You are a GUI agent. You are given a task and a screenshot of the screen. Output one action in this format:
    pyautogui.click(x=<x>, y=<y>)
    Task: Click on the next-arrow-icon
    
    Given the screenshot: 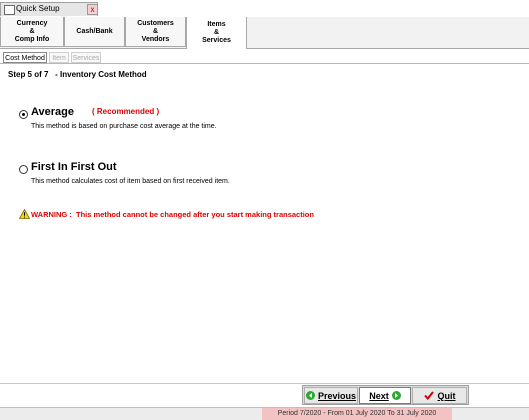 What is the action you would take?
    pyautogui.click(x=396, y=395)
    